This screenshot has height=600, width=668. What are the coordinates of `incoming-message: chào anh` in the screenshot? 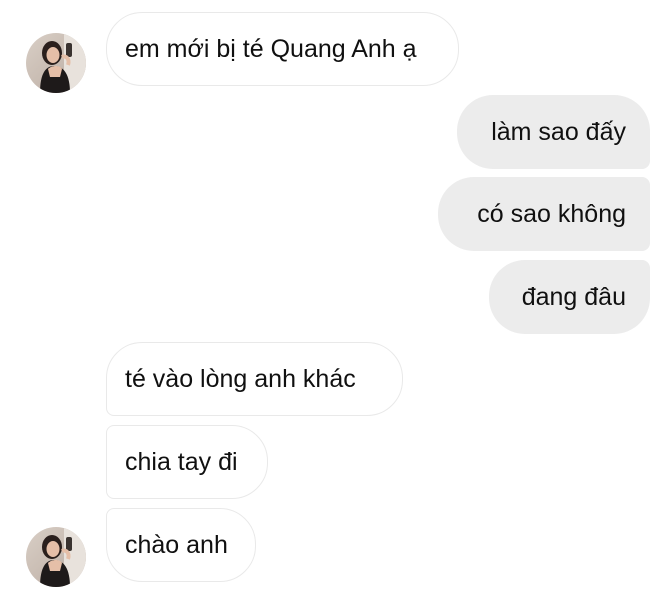 It's located at (181, 545).